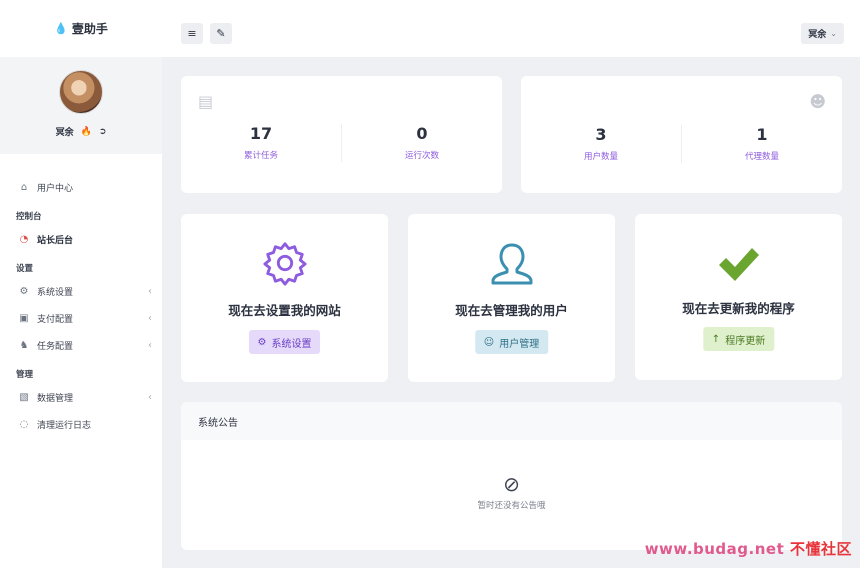 The image size is (860, 568). What do you see at coordinates (81, 345) in the screenshot?
I see `sidebar-item-task-config: ♞ 任务配置 ‹` at bounding box center [81, 345].